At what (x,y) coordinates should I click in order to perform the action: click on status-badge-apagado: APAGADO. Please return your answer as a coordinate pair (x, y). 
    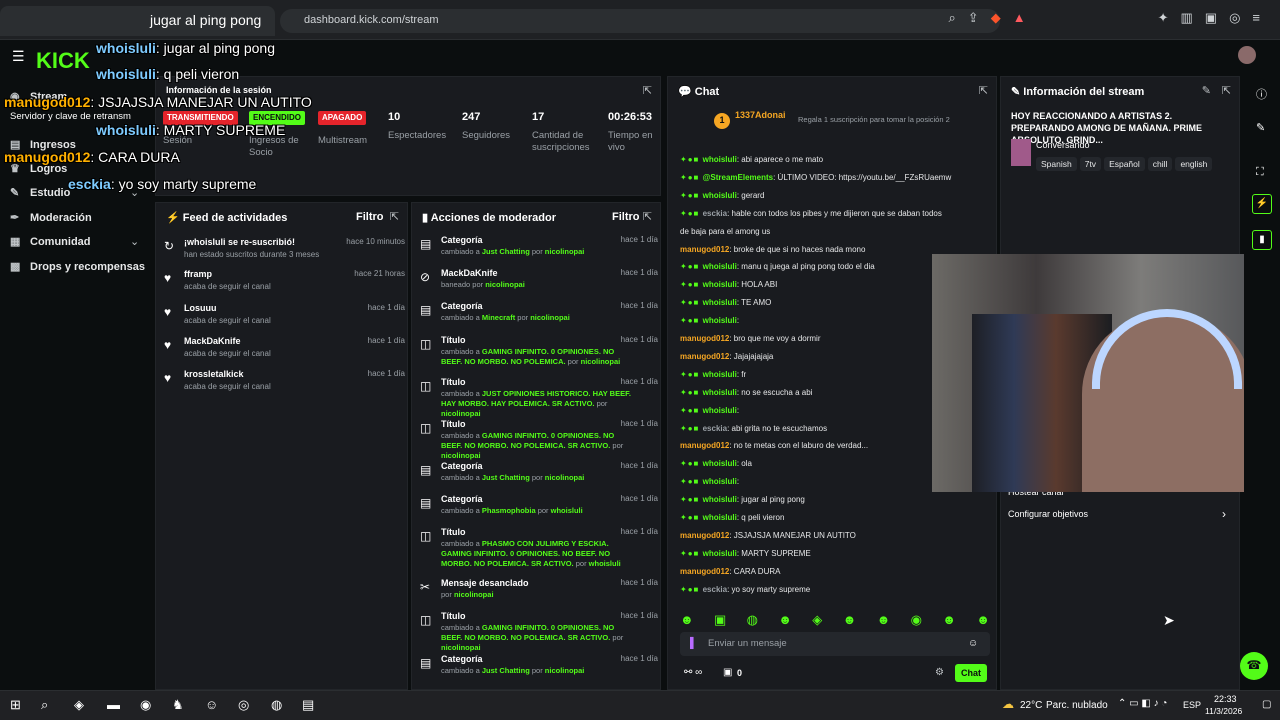
    Looking at the image, I should click on (342, 118).